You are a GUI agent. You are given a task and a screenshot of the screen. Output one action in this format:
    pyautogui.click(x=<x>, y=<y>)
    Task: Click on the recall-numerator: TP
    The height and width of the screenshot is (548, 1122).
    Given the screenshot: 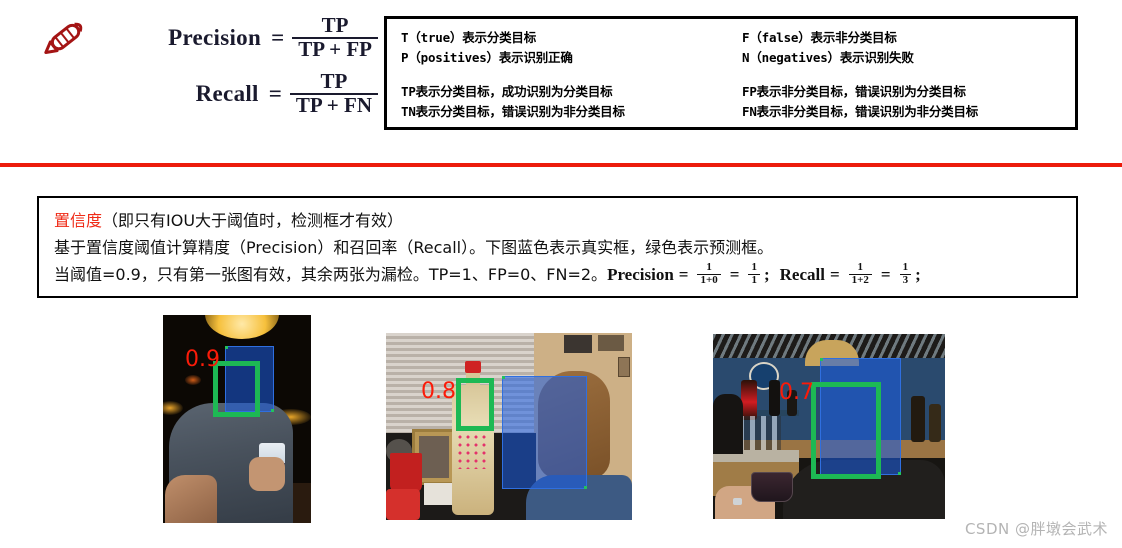 What is the action you would take?
    pyautogui.click(x=334, y=81)
    